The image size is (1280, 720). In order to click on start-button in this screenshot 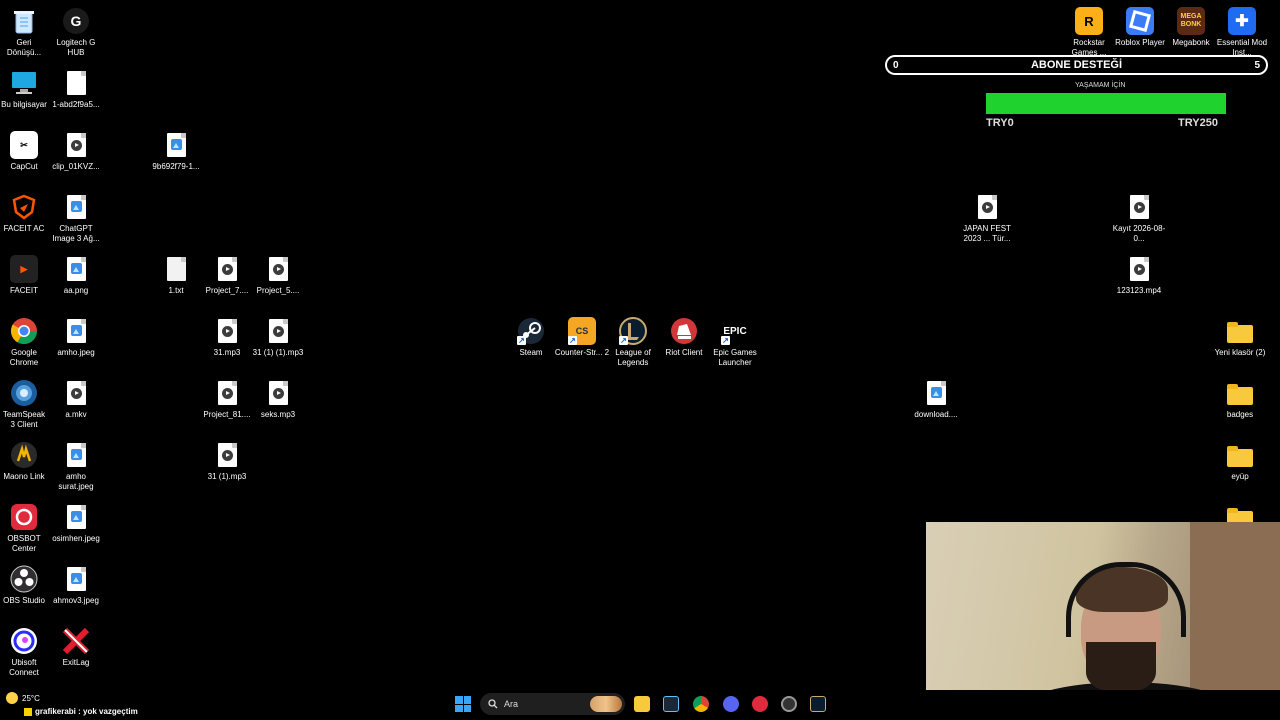, I will do `click(463, 704)`.